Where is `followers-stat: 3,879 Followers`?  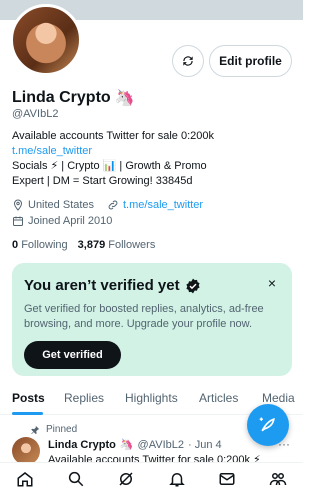
followers-stat: 3,879 Followers is located at coordinates (117, 245).